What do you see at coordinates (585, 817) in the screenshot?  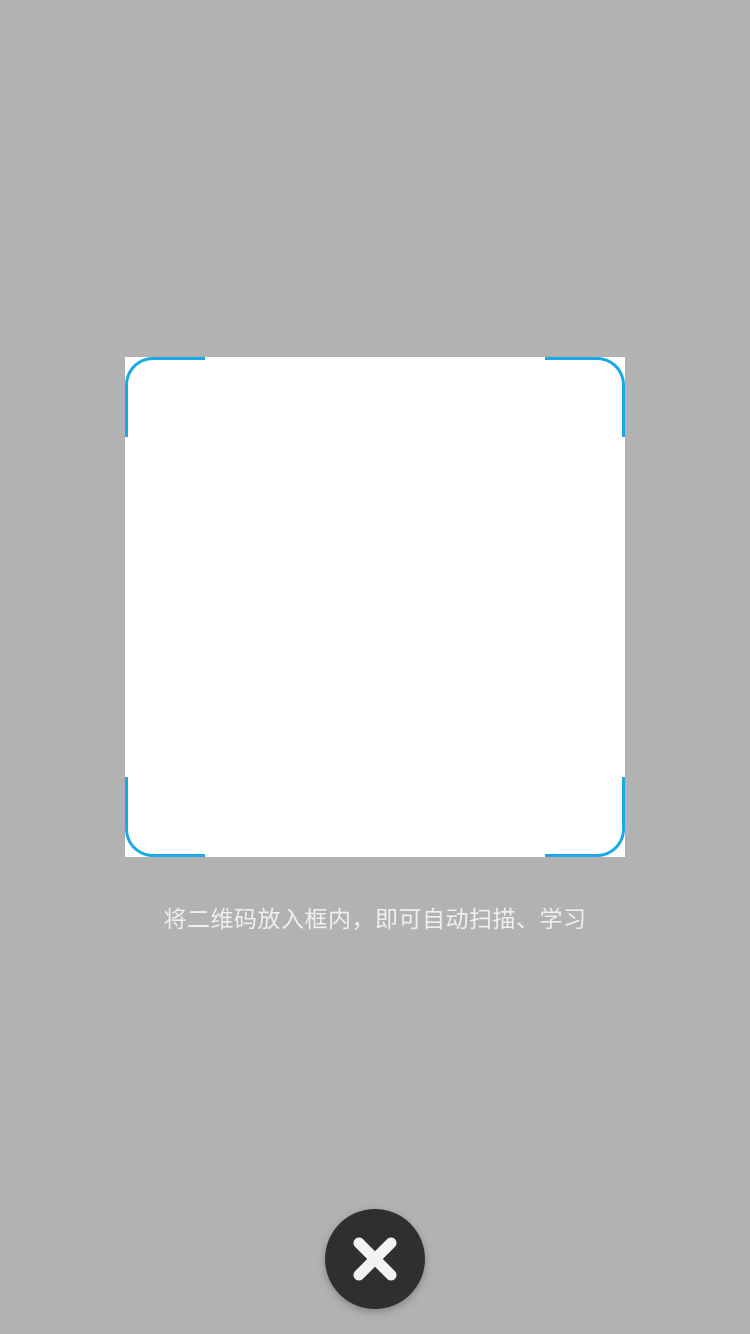 I see `scan-frame-corner-bottom-right` at bounding box center [585, 817].